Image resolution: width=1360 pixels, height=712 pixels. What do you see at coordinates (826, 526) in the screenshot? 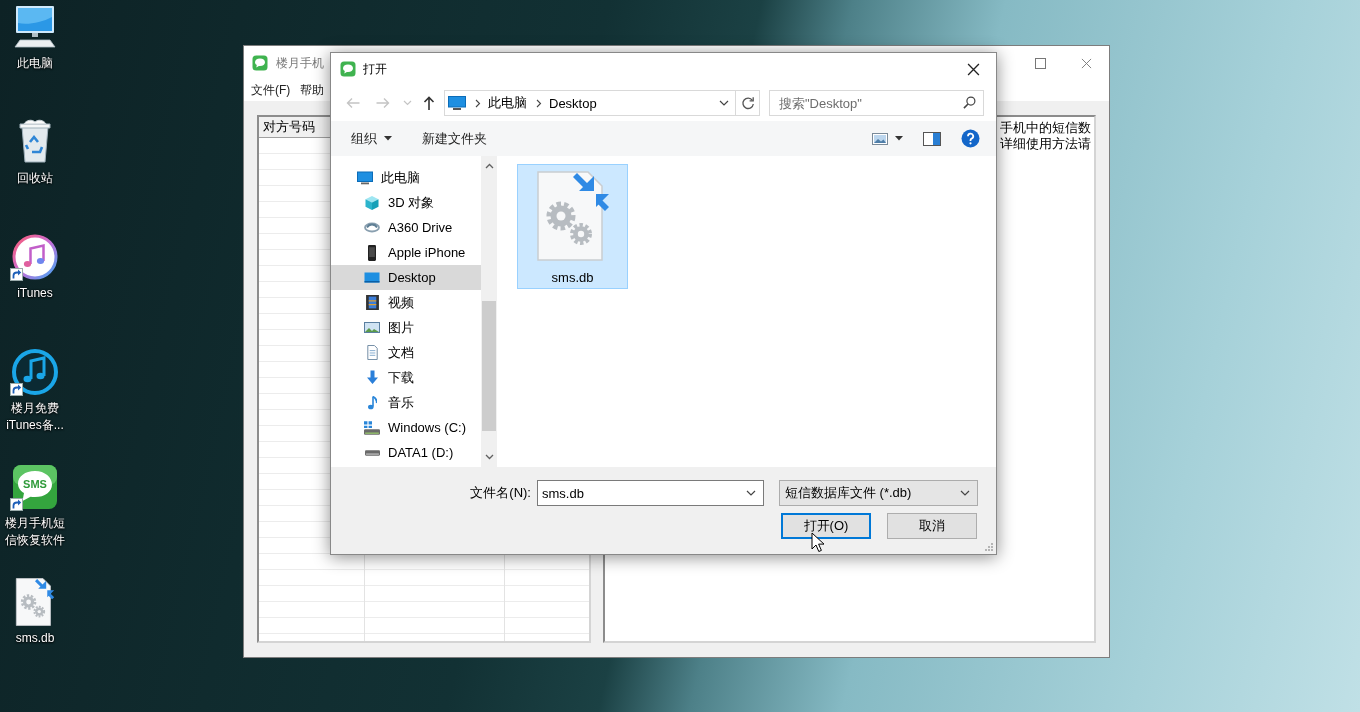
I see `open-button: 打开(O)` at bounding box center [826, 526].